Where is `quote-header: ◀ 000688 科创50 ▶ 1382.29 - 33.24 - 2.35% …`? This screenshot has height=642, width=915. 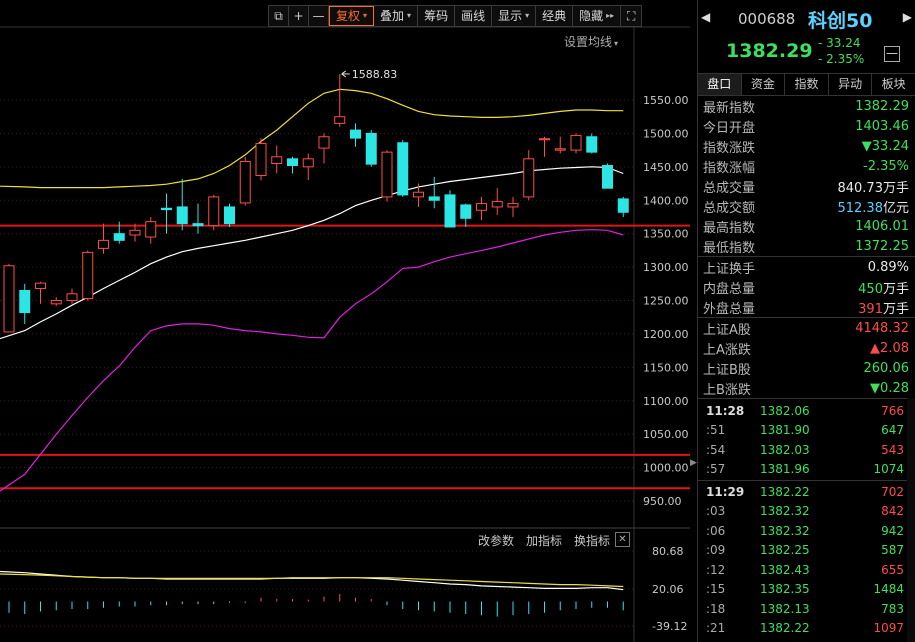
quote-header: ◀ 000688 科创50 ▶ 1382.29 - 33.24 - 2.35% … is located at coordinates (806, 37).